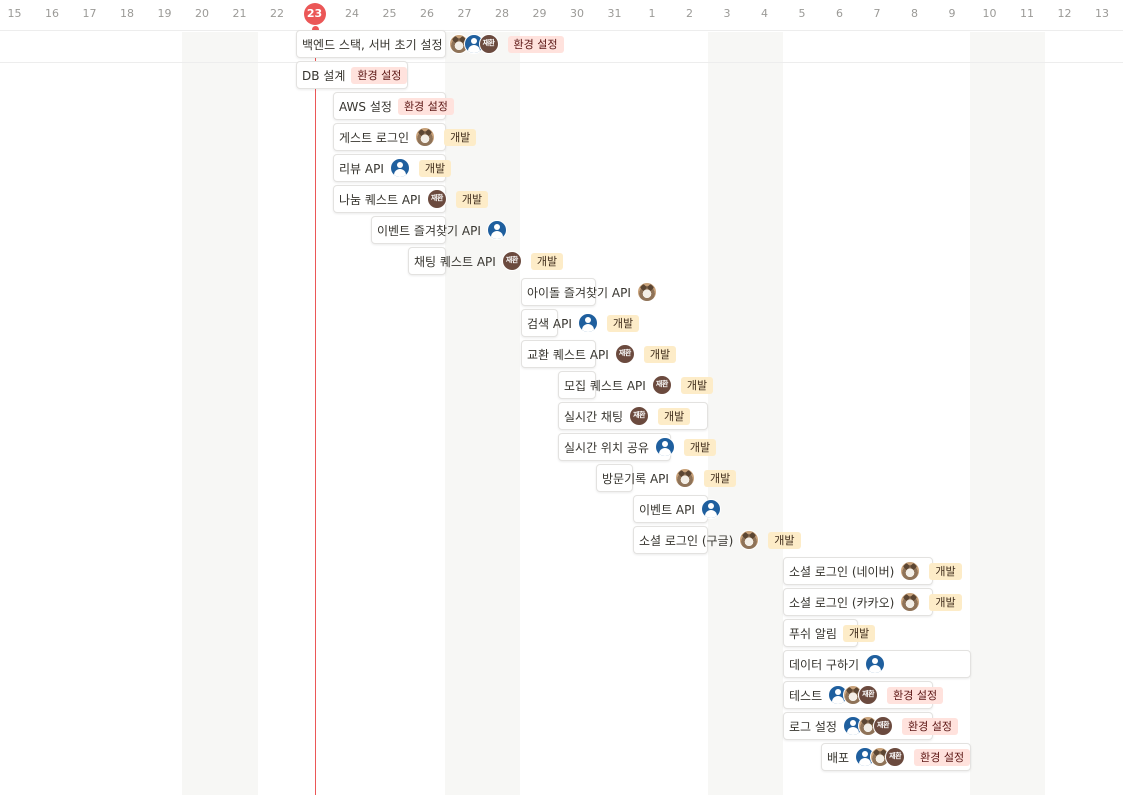 Image resolution: width=1123 pixels, height=795 pixels. I want to click on task-name: 푸쉬 알림, so click(813, 633).